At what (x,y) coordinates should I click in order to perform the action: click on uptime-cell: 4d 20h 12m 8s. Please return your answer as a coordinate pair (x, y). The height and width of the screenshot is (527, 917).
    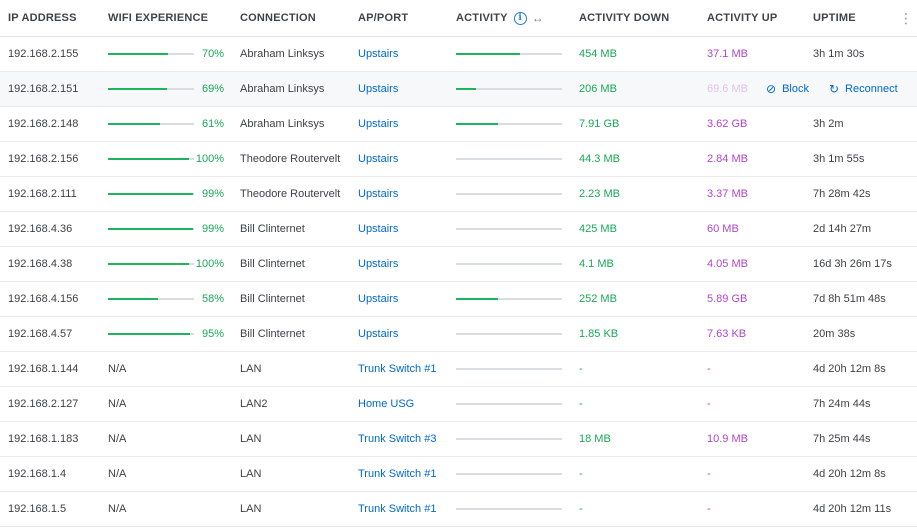
    Looking at the image, I should click on (849, 369).